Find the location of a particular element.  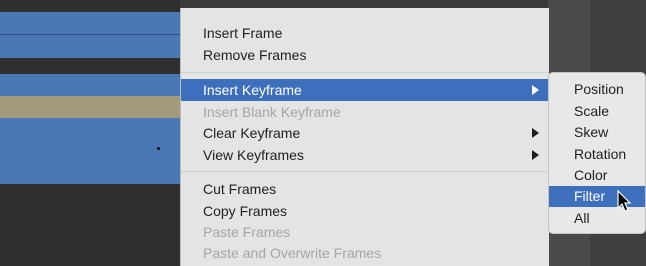

submenu-item-color: Color is located at coordinates (597, 175).